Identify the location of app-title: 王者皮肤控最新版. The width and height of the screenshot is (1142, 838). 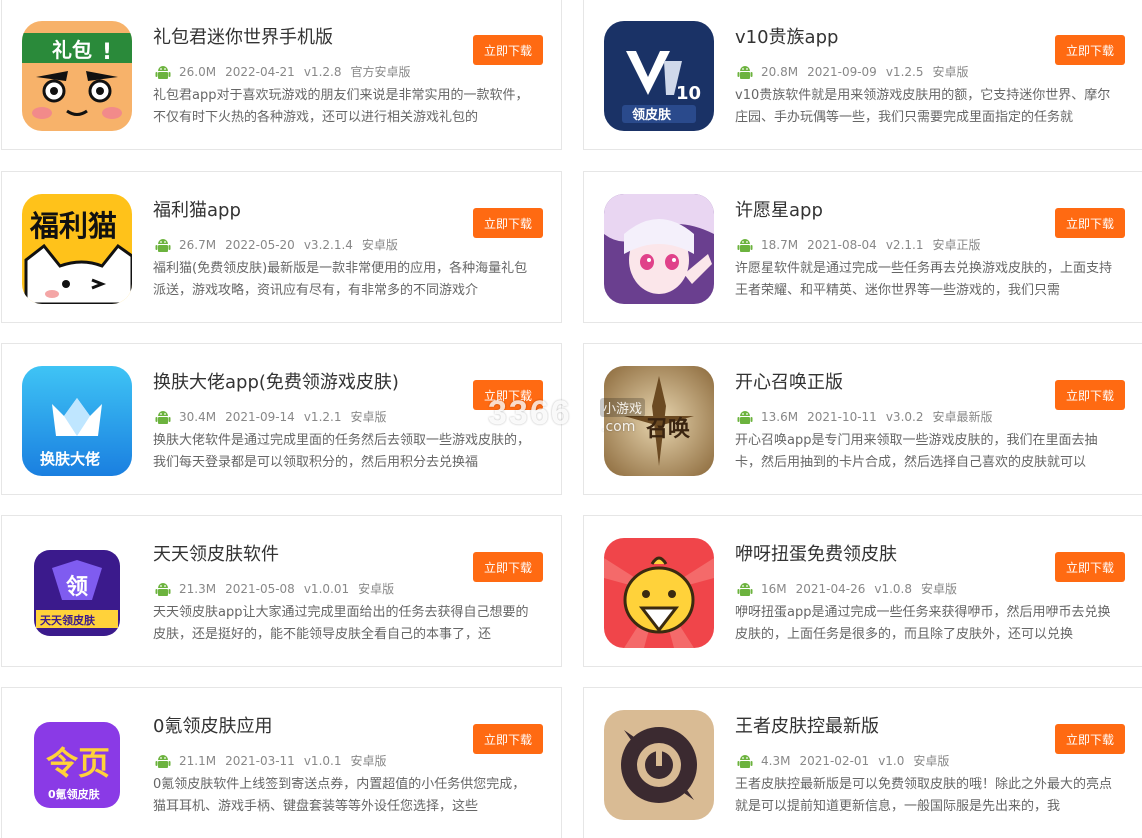
(807, 725).